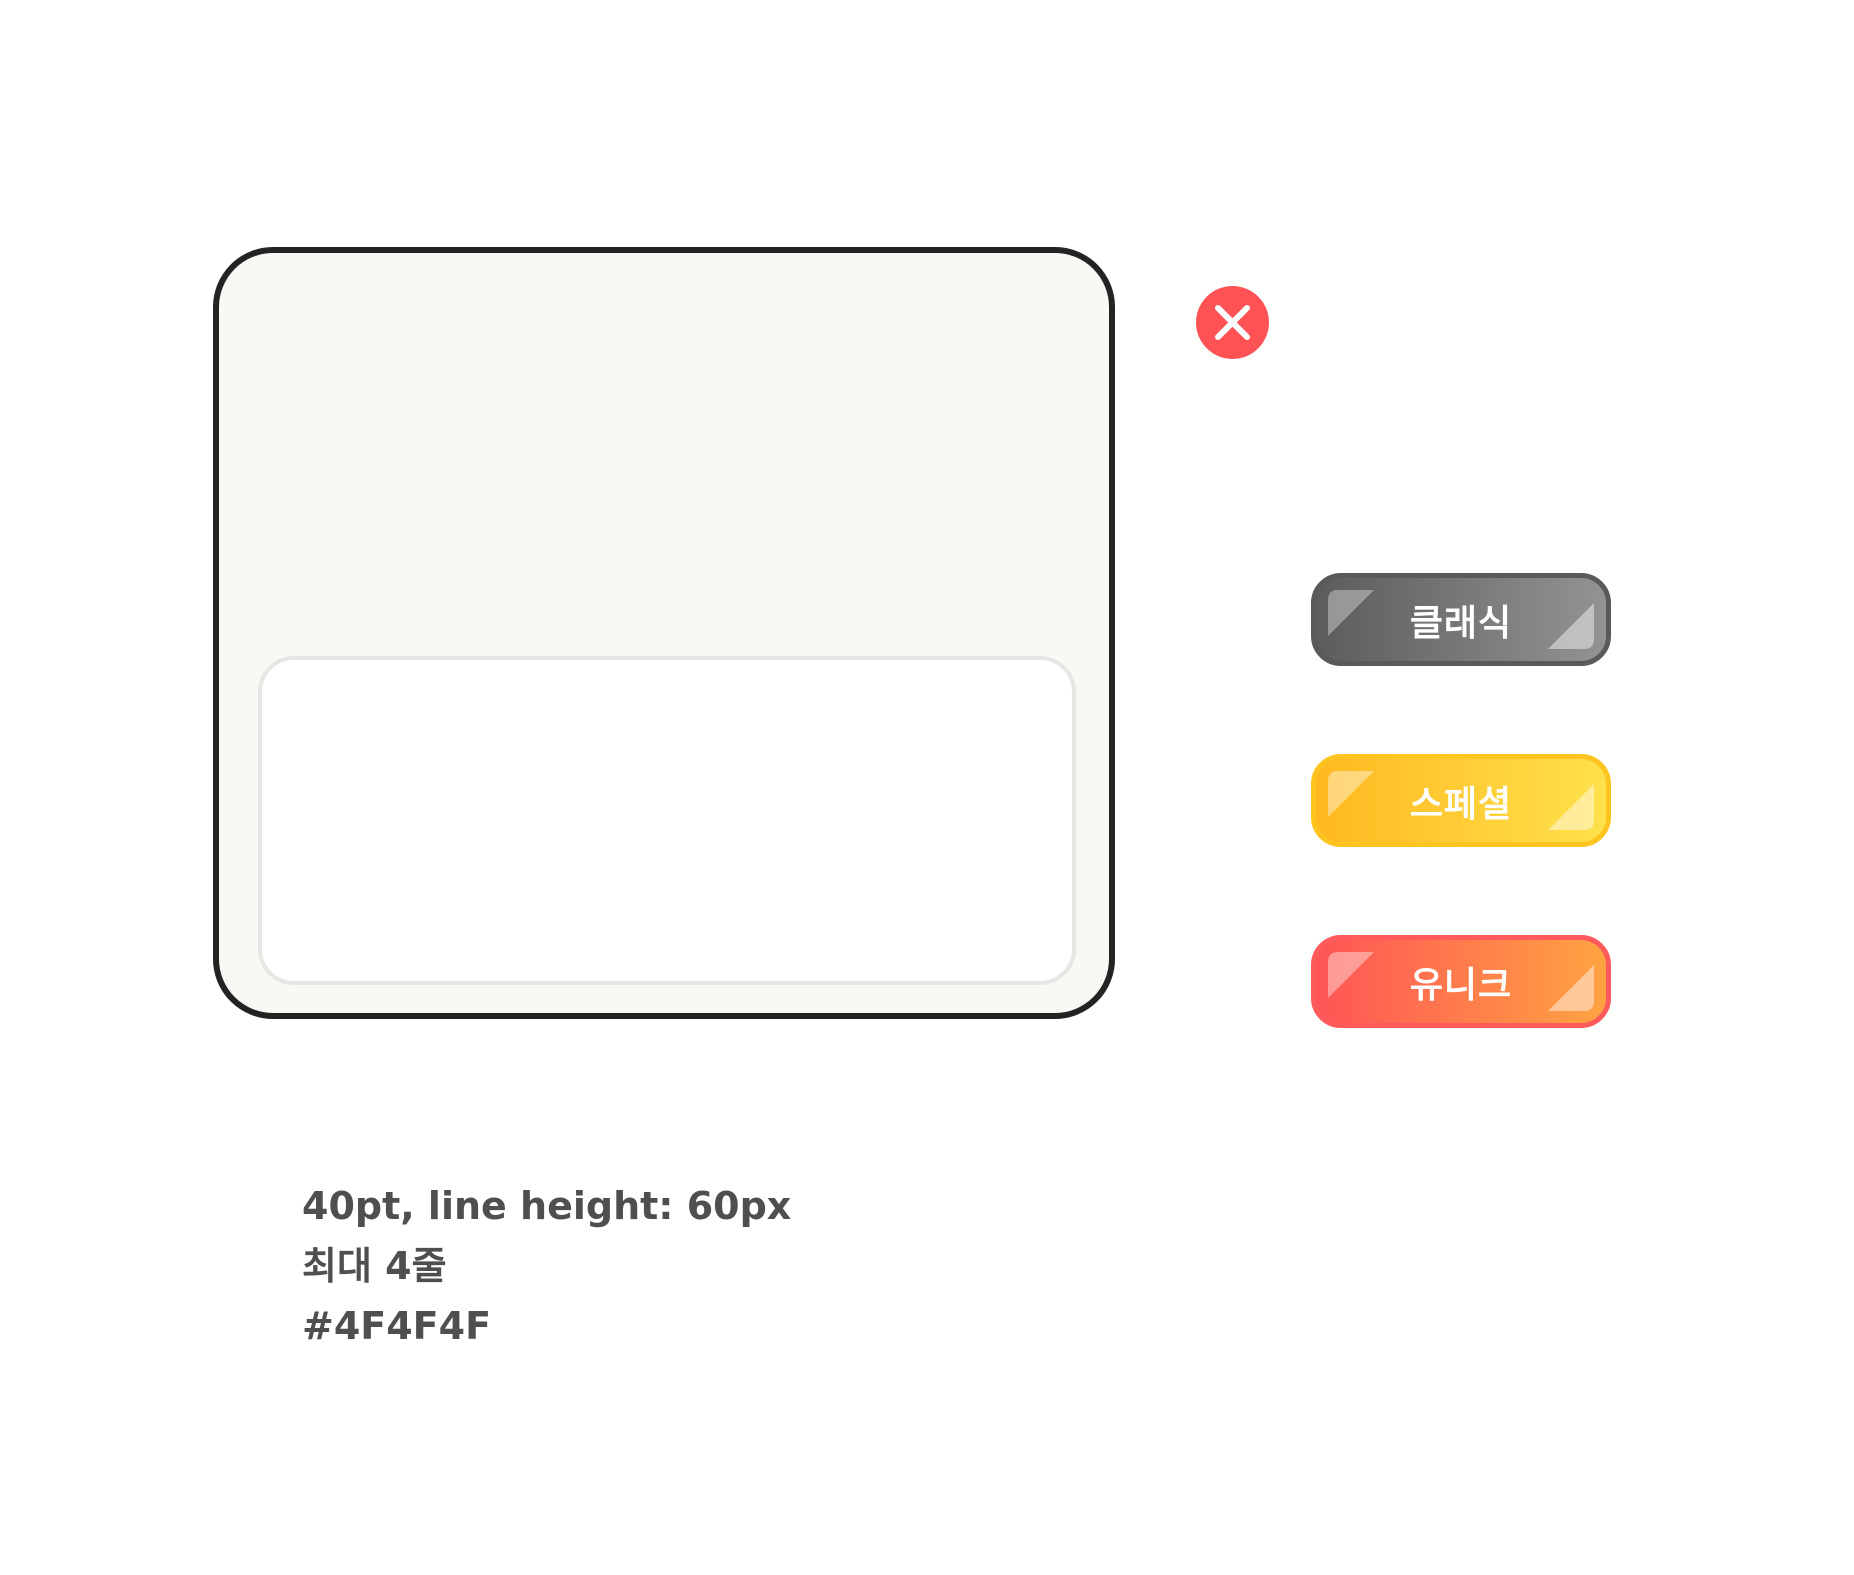 The image size is (1854, 1575). What do you see at coordinates (1461, 804) in the screenshot?
I see `special-grade-label: 스페셜` at bounding box center [1461, 804].